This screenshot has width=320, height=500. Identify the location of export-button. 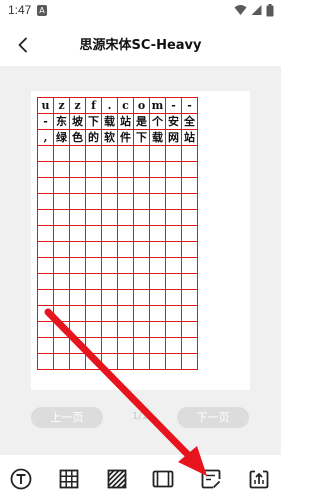
(259, 479).